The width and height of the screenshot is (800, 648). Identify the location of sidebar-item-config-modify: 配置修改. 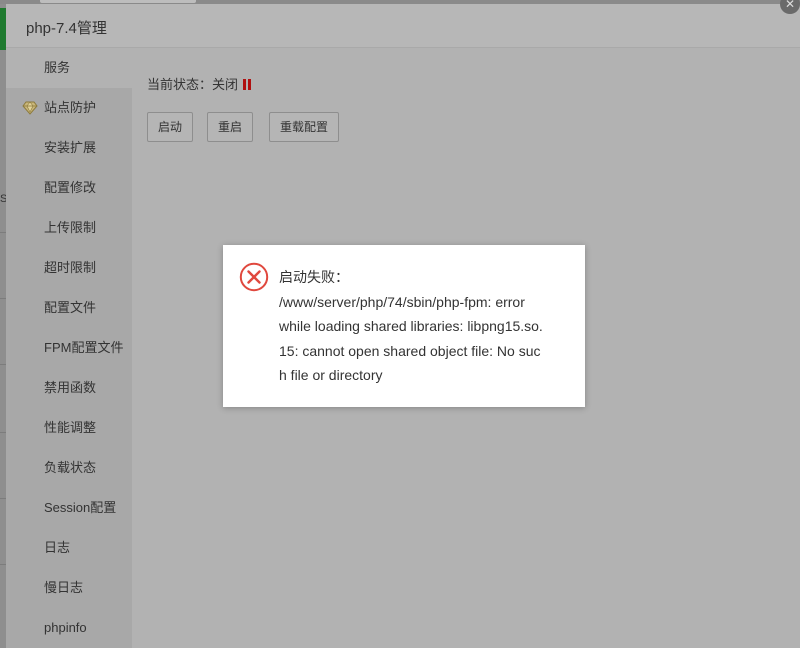
(69, 188).